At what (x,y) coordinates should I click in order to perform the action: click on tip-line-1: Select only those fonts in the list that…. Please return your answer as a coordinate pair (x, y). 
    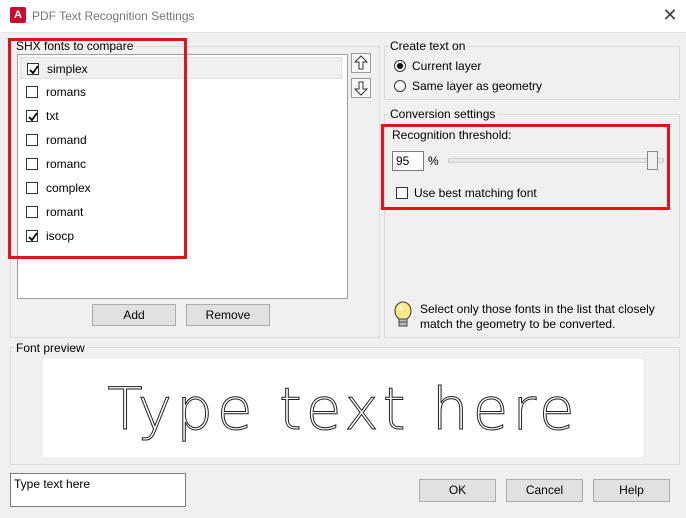
    Looking at the image, I should click on (537, 309).